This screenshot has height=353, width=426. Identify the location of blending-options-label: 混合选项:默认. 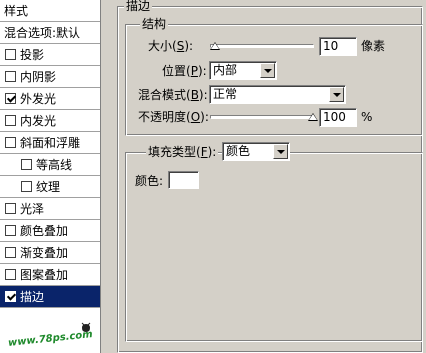
(42, 33).